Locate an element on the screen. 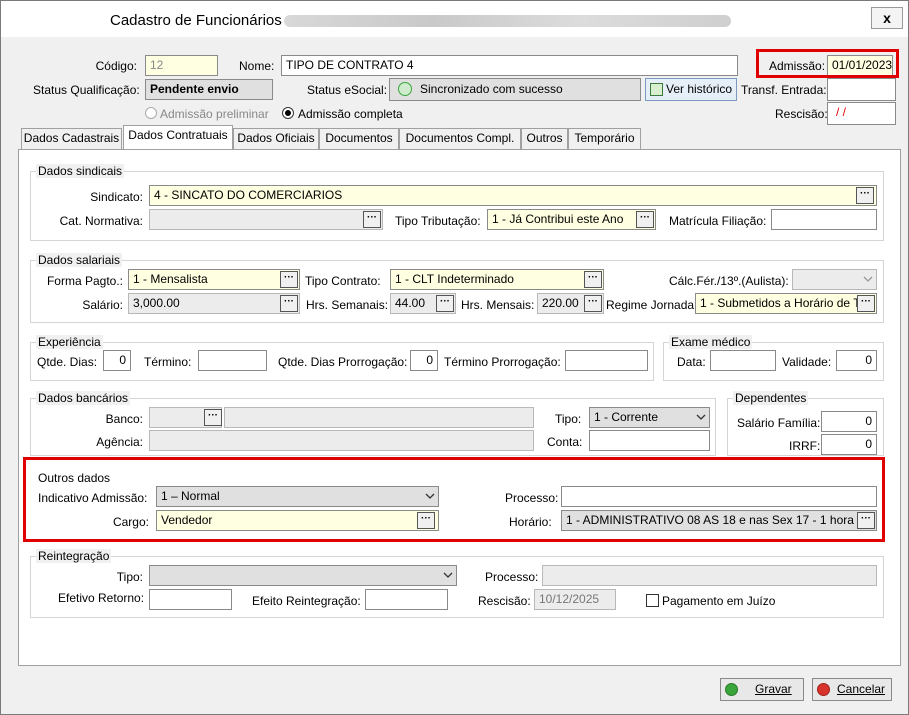  close-button: x is located at coordinates (887, 18).